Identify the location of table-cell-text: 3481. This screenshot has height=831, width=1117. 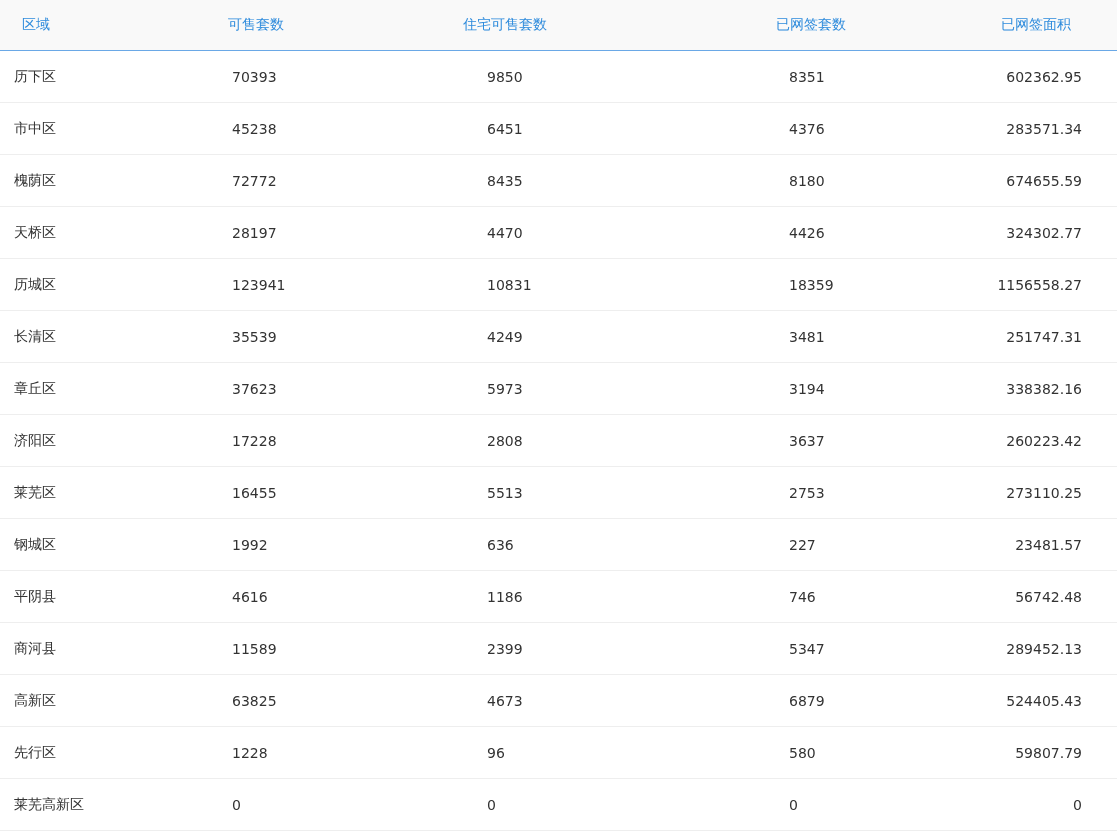
(807, 336).